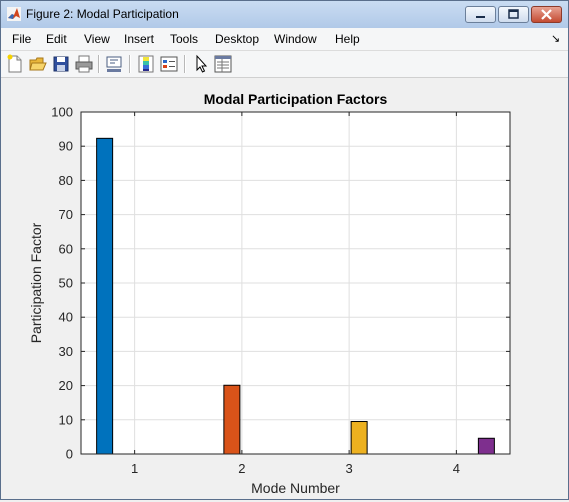 The height and width of the screenshot is (502, 569). I want to click on y-tick-label: 50, so click(66, 283).